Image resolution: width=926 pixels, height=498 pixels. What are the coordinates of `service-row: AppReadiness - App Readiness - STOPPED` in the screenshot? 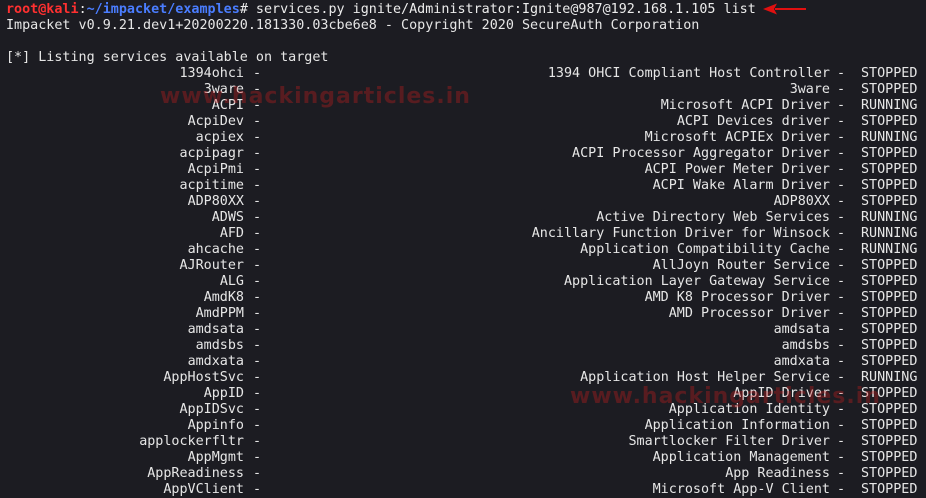 It's located at (463, 474).